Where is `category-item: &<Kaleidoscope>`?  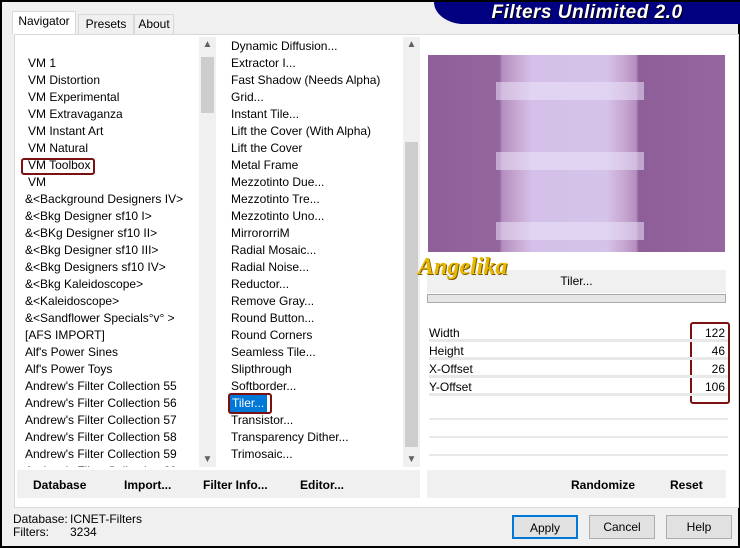
category-item: &<Kaleidoscope> is located at coordinates (72, 301).